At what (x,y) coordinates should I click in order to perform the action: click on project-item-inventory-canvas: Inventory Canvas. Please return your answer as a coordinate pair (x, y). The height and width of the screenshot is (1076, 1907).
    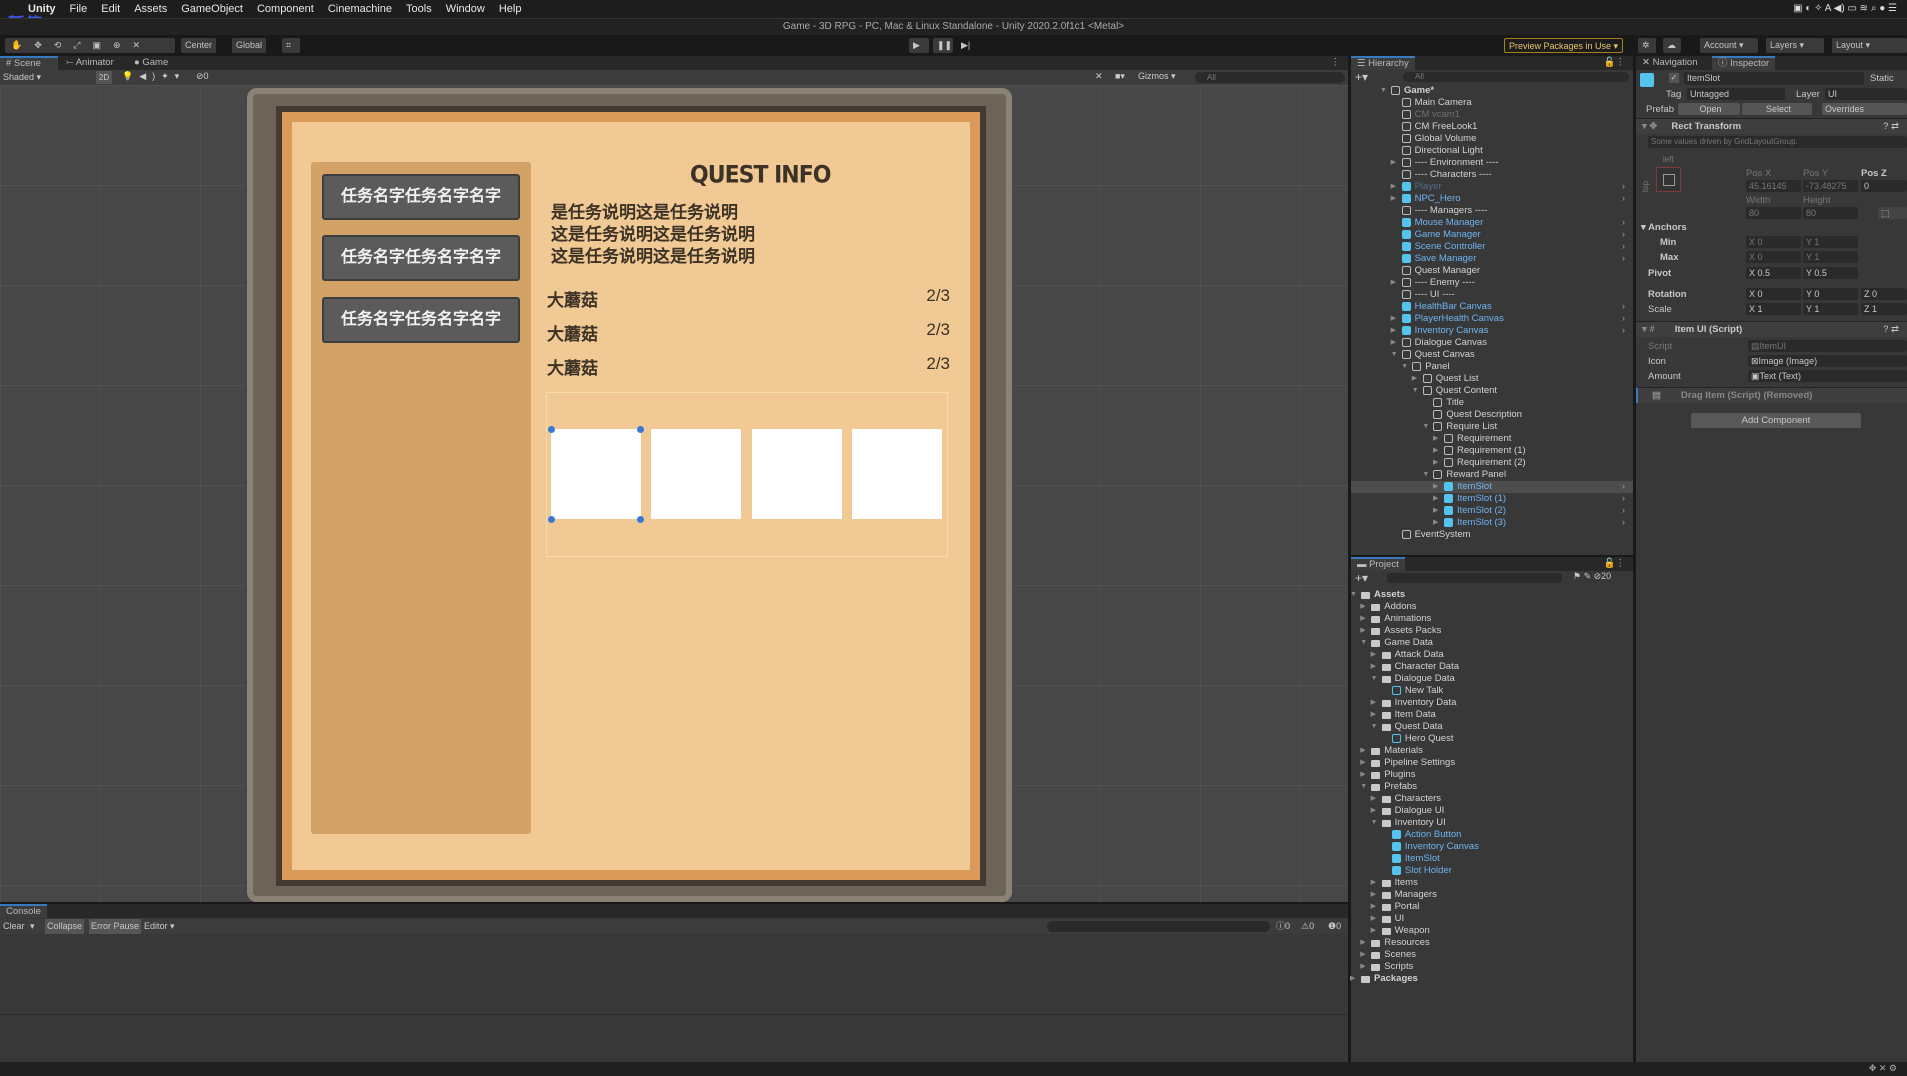
    Looking at the image, I should click on (1492, 847).